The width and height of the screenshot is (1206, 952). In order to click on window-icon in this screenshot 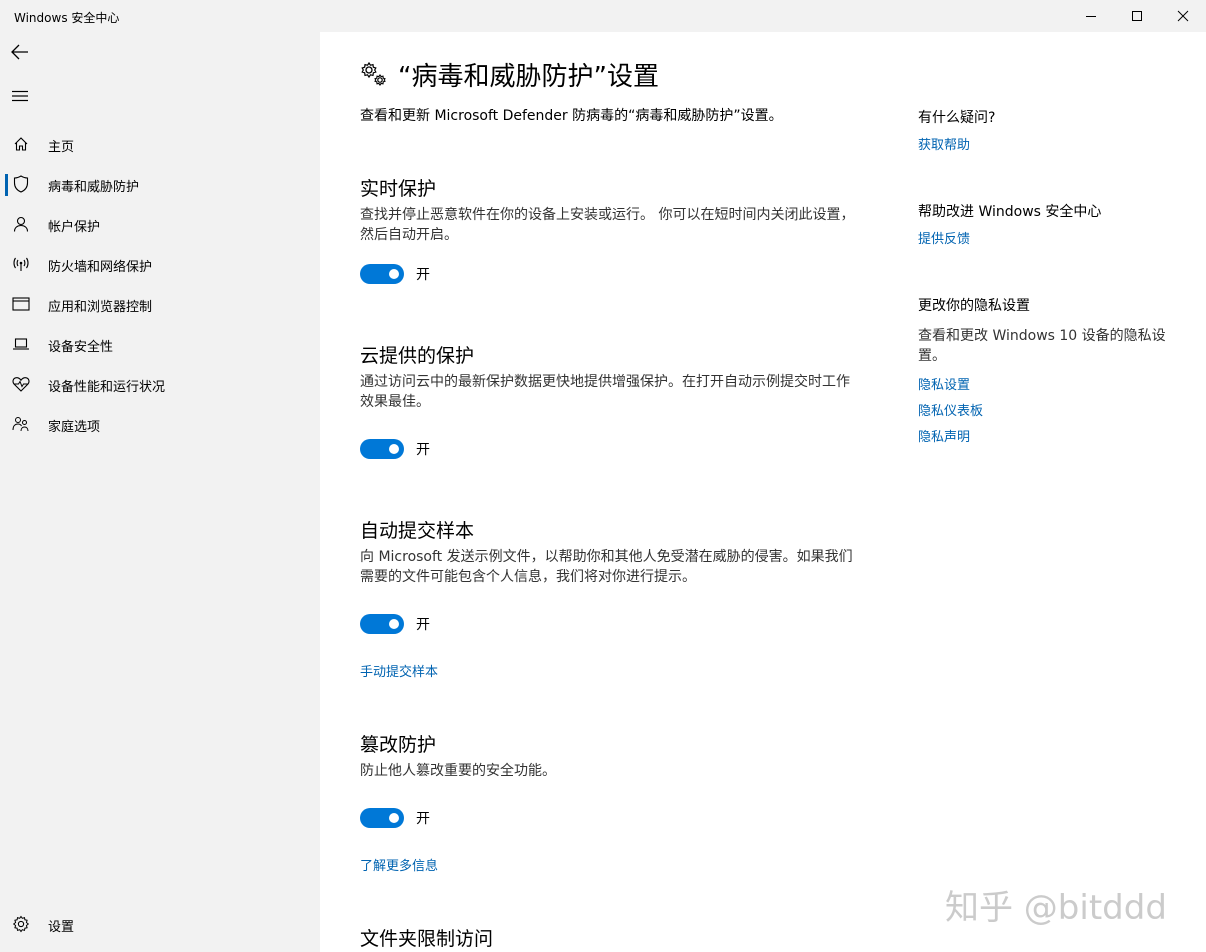, I will do `click(21, 304)`.